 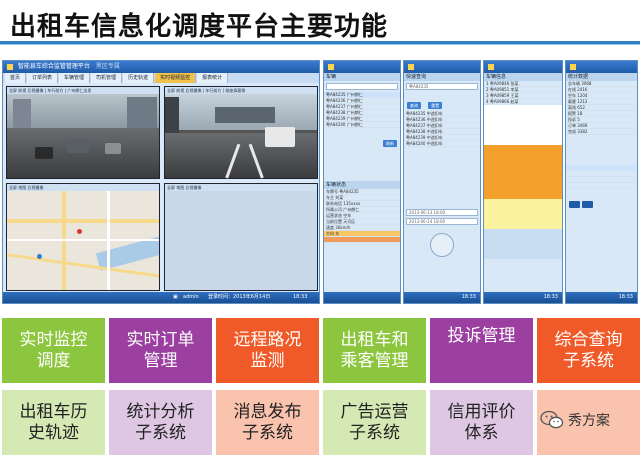 I want to click on feature-label: 消息发布, so click(x=267, y=411).